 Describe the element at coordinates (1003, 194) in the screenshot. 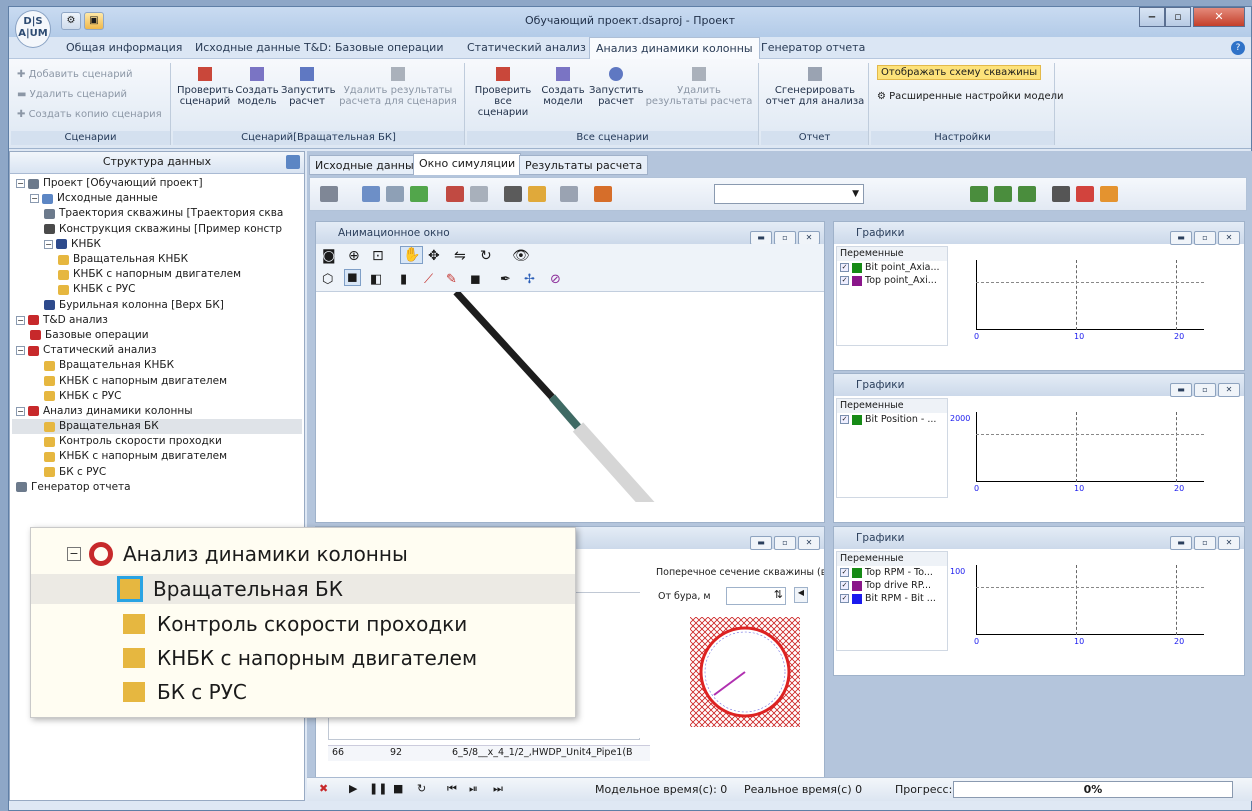

I see `layout-2-icon` at that location.